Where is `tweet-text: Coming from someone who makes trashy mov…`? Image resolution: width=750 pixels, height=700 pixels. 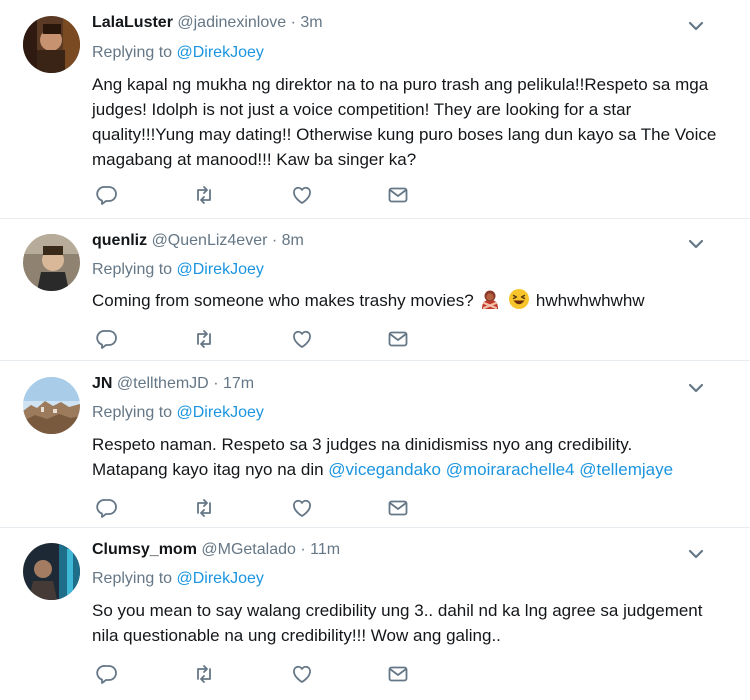
tweet-text: Coming from someone who makes trashy mov… is located at coordinates (412, 300).